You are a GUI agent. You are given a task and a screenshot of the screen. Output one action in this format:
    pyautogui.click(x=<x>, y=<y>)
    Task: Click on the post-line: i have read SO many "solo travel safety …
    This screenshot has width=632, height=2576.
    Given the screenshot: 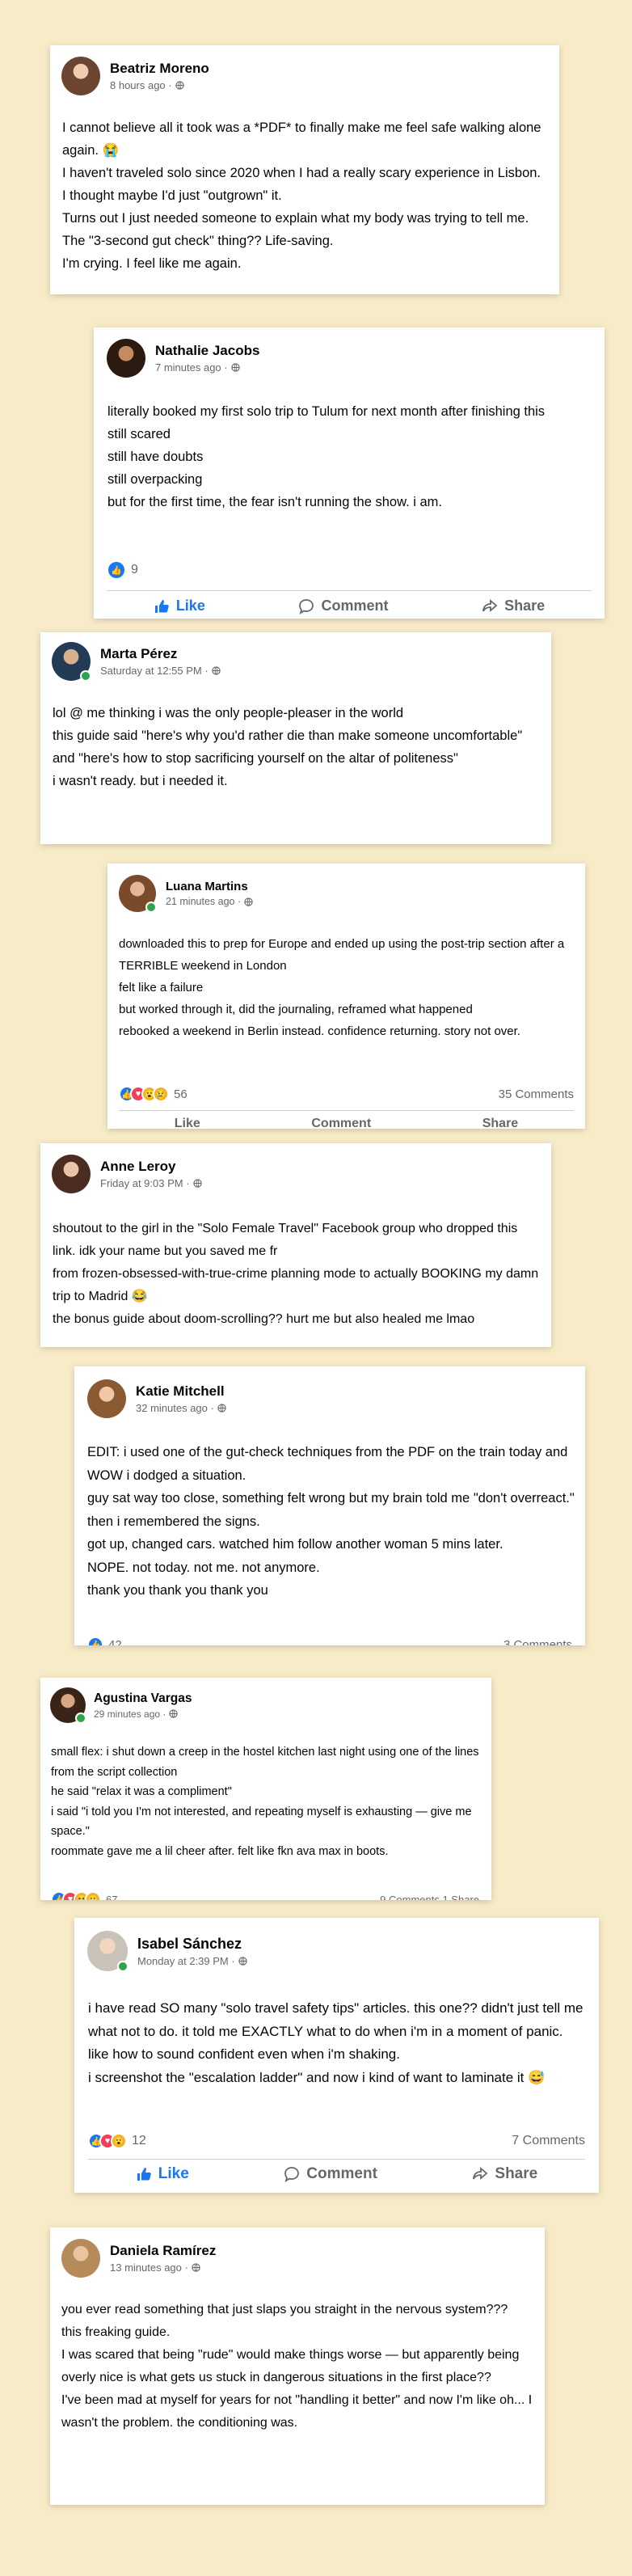 What is the action you would take?
    pyautogui.click(x=336, y=2019)
    